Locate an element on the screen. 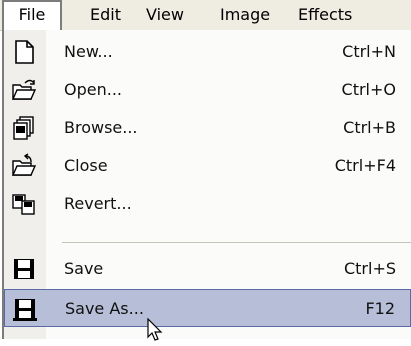  menu-file-label: File is located at coordinates (32, 14).